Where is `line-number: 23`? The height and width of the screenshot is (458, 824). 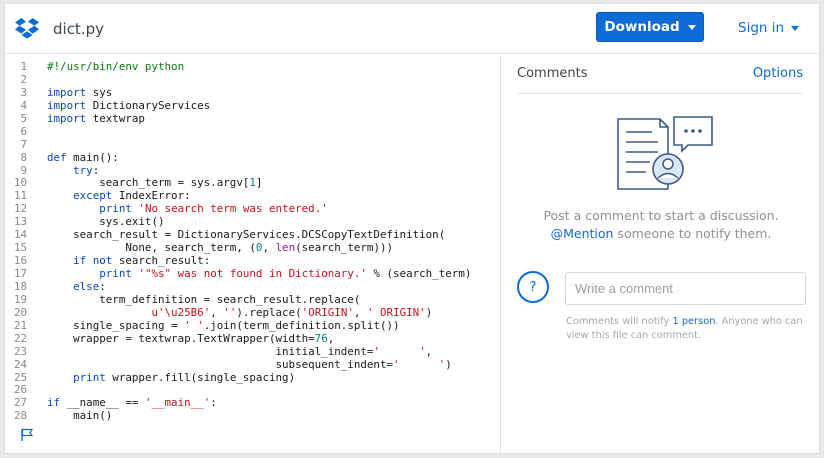
line-number: 23 is located at coordinates (20, 351).